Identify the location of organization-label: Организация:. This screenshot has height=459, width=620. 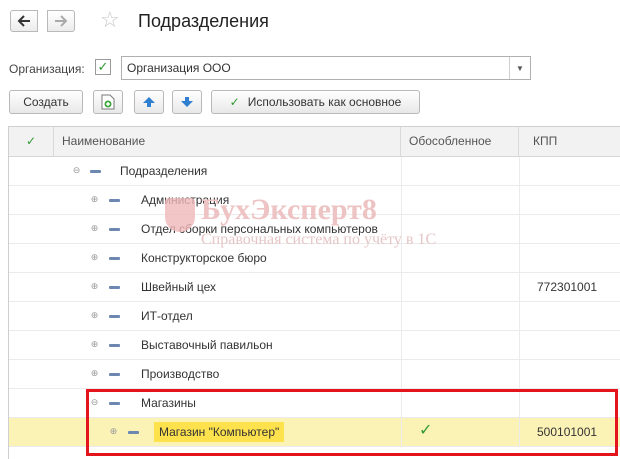
(47, 69).